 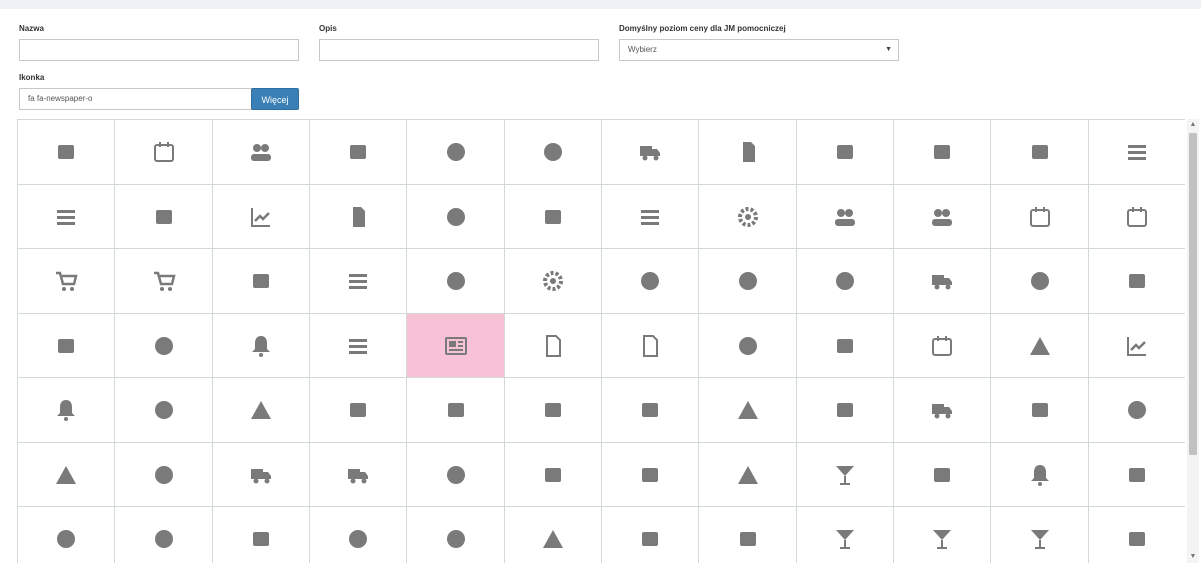 I want to click on icon-cell-bell, so click(x=261, y=345).